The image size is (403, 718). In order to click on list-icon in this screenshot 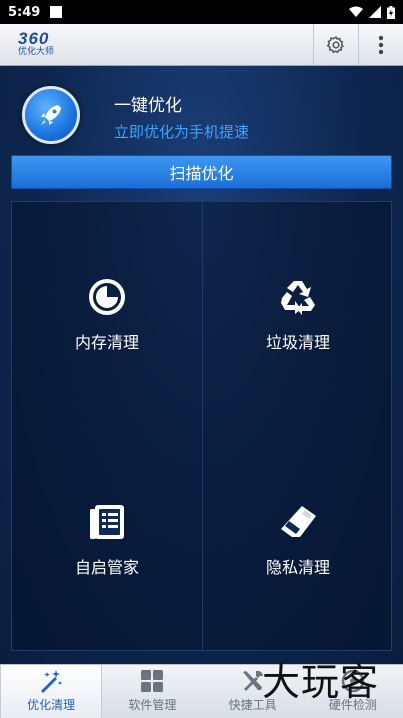, I will do `click(107, 521)`.